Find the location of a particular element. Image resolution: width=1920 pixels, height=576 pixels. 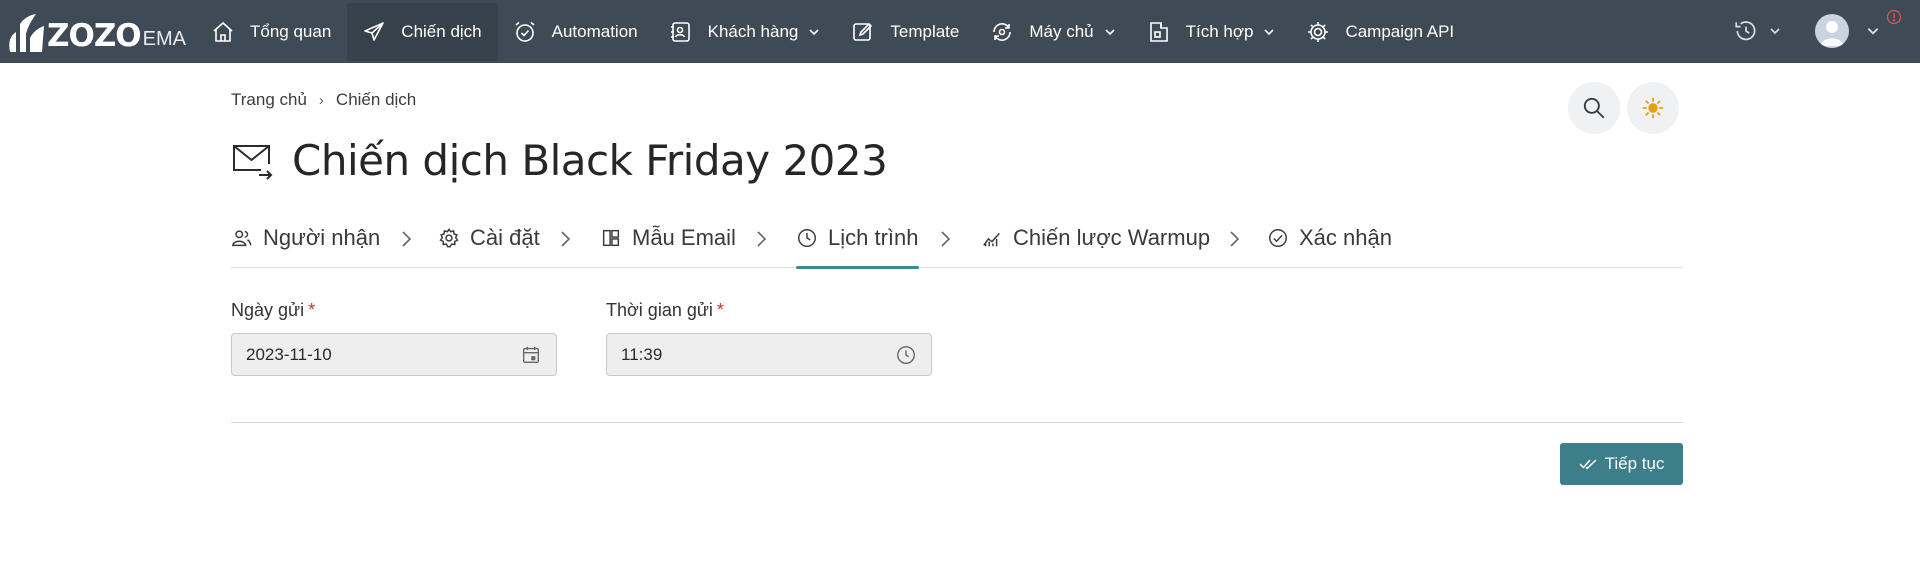

step-chien-luoc-warmup: Chiến lược Warmup is located at coordinates (1095, 245).